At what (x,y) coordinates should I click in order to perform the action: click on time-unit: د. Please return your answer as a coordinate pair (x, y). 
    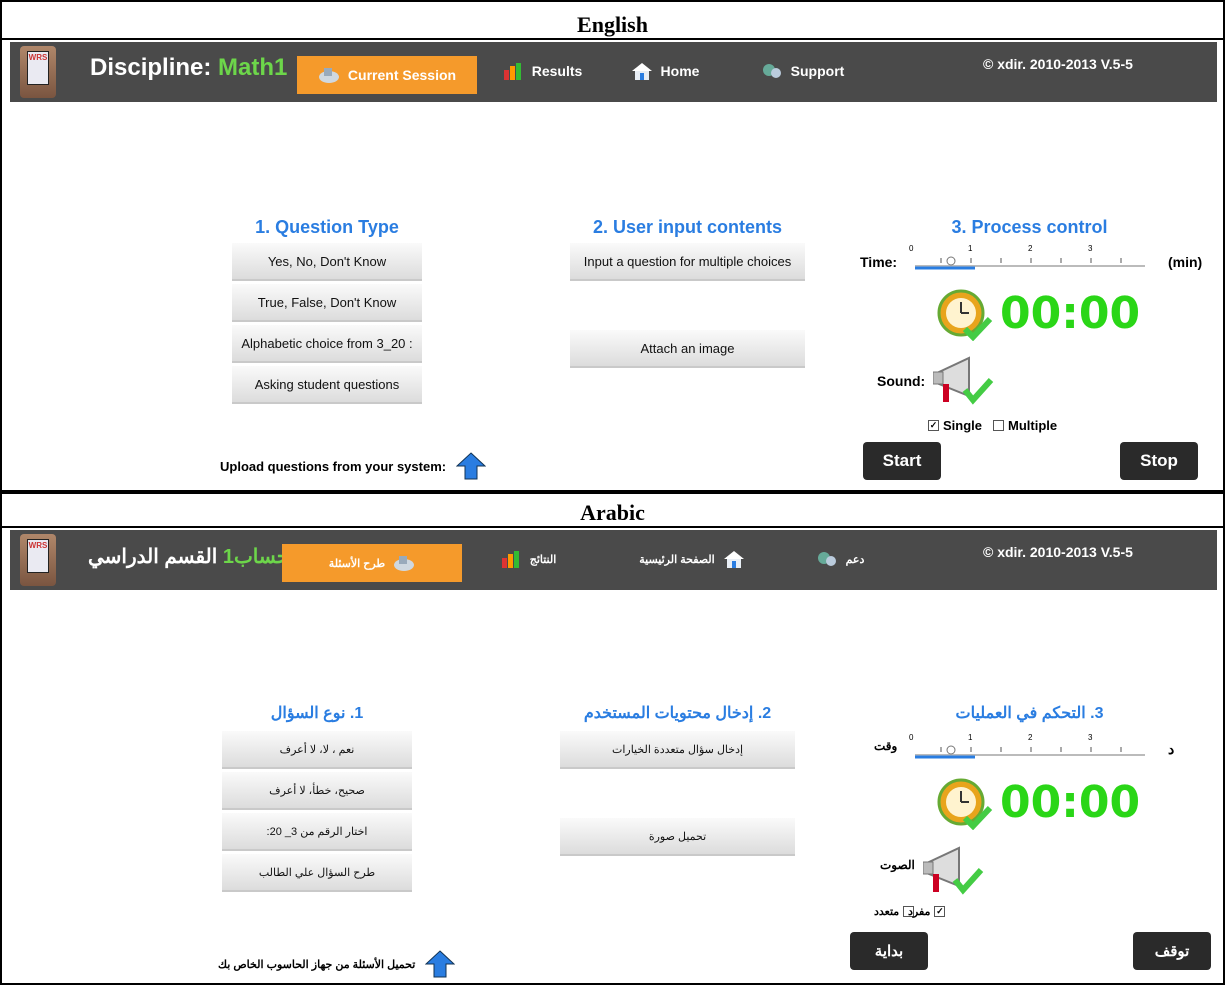
    Looking at the image, I should click on (1171, 749).